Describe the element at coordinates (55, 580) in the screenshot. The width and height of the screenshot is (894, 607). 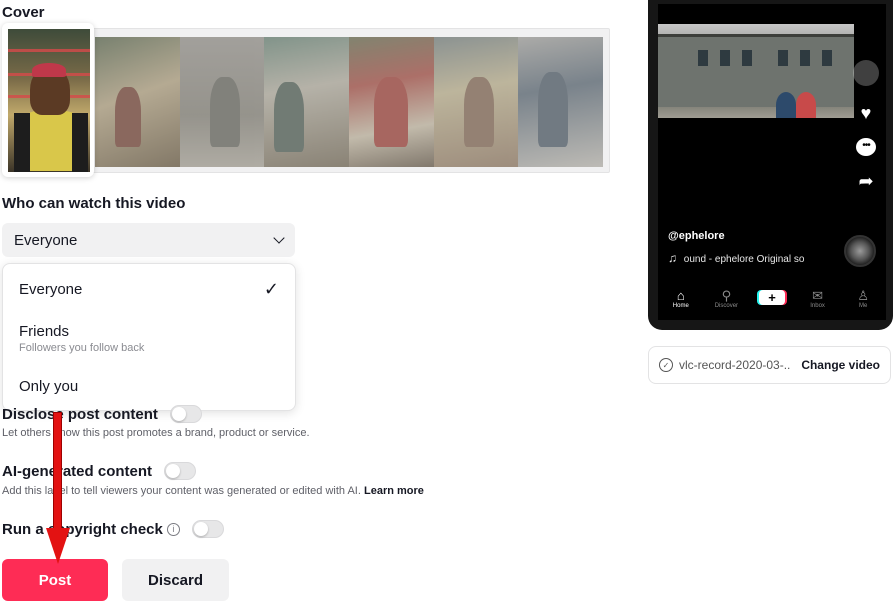
I see `post-button: Post` at that location.